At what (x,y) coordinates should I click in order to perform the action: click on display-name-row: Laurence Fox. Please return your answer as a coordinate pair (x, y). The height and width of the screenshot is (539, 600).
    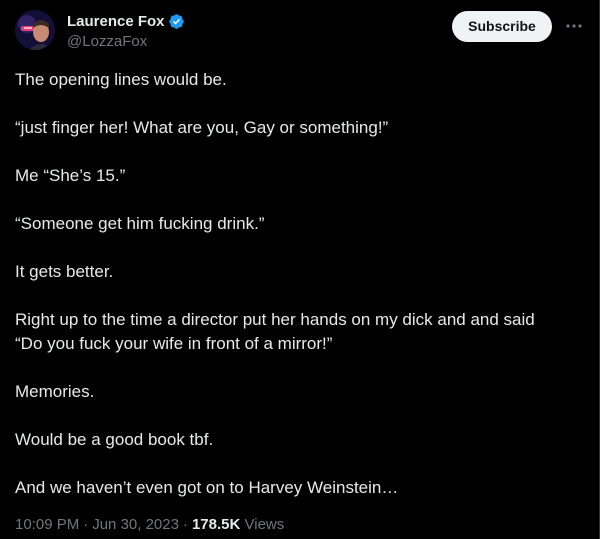
    Looking at the image, I should click on (126, 21).